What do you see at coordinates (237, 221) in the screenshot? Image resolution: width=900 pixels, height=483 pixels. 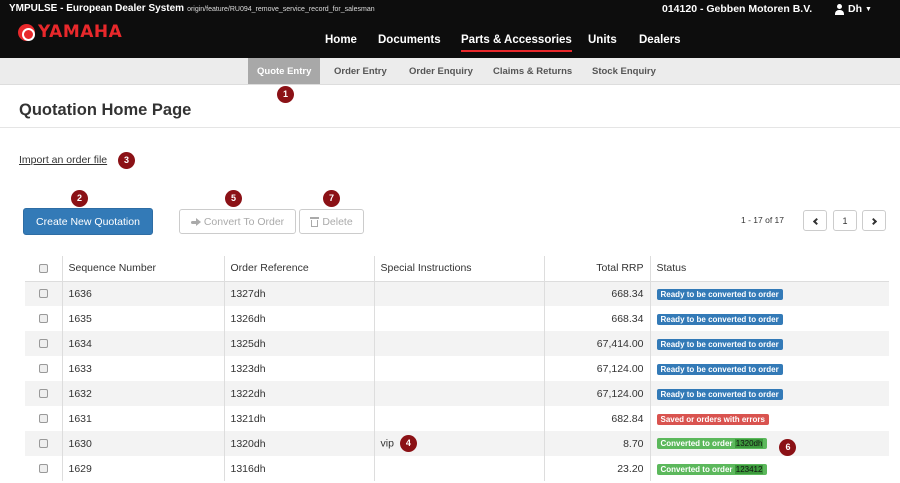 I see `convert-to-order-button: Convert To Order` at bounding box center [237, 221].